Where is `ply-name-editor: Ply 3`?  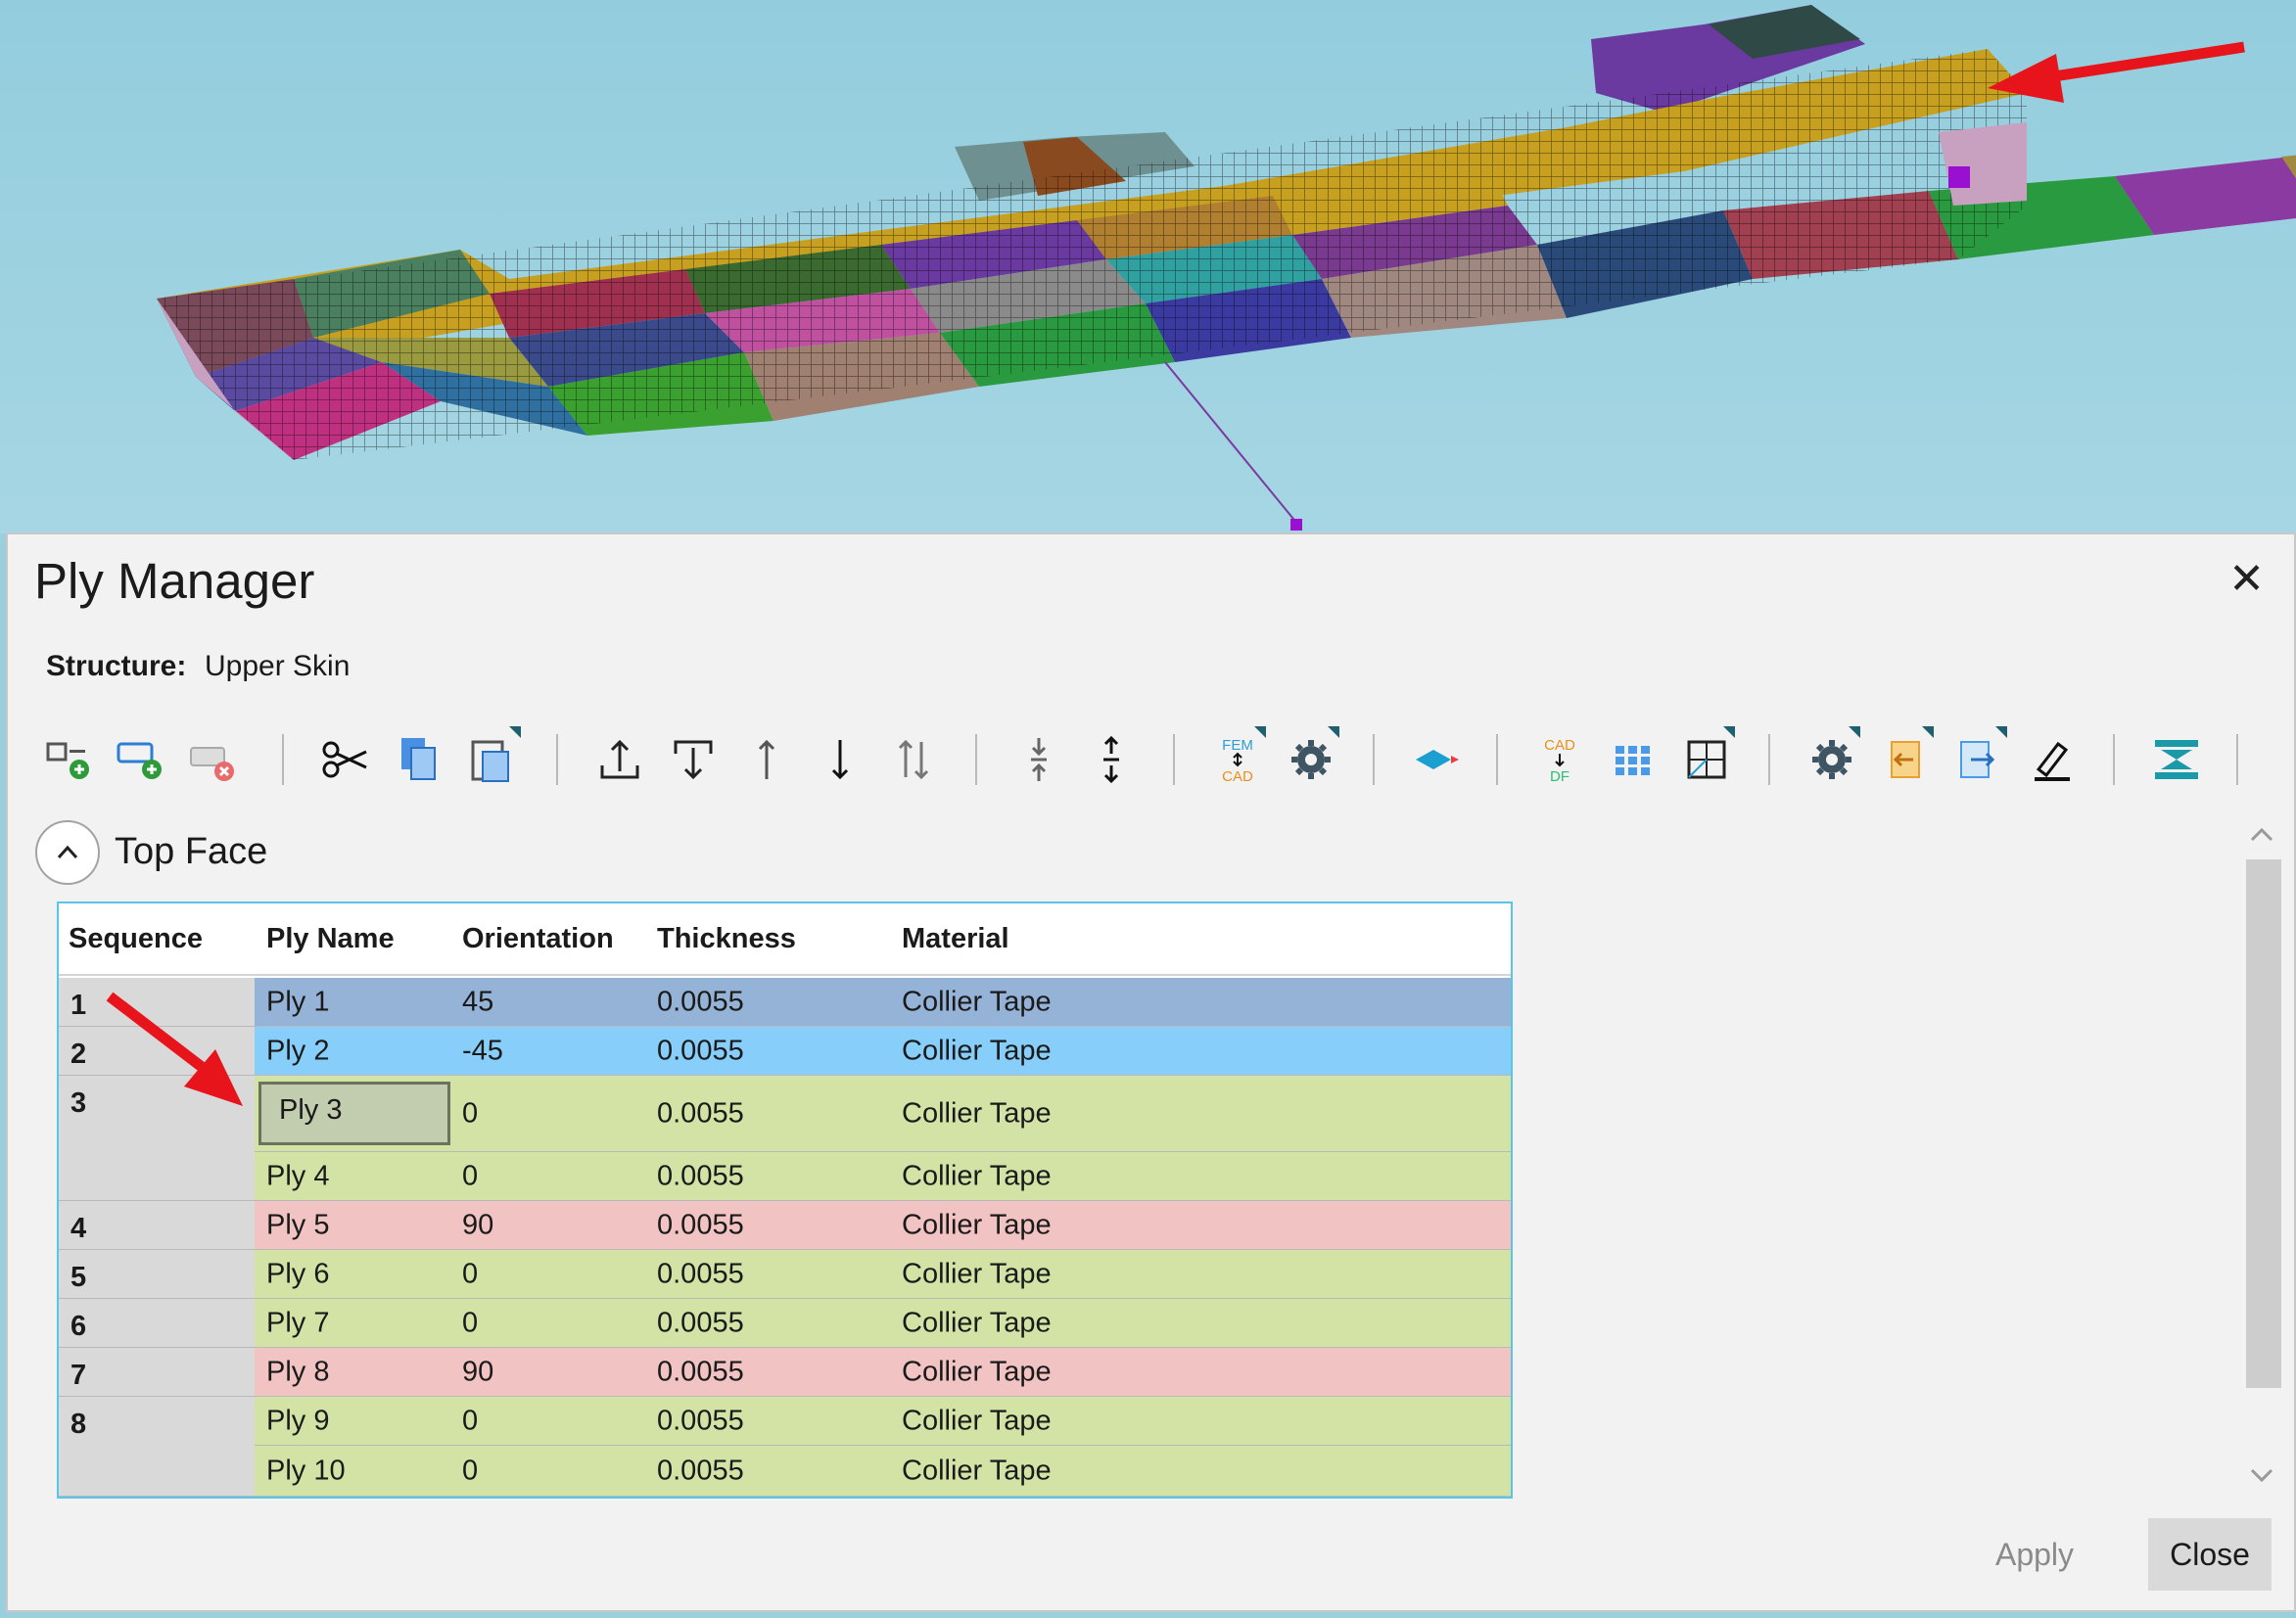 ply-name-editor: Ply 3 is located at coordinates (354, 1113).